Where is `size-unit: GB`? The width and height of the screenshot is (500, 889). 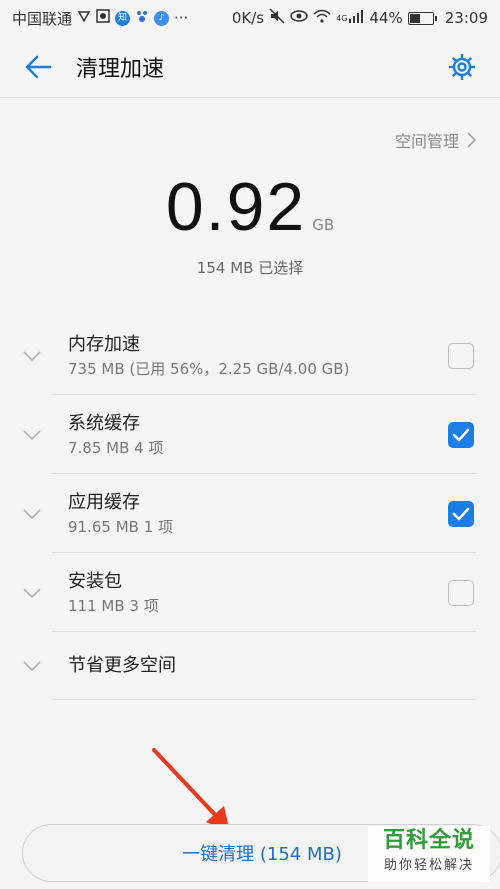
size-unit: GB is located at coordinates (323, 225).